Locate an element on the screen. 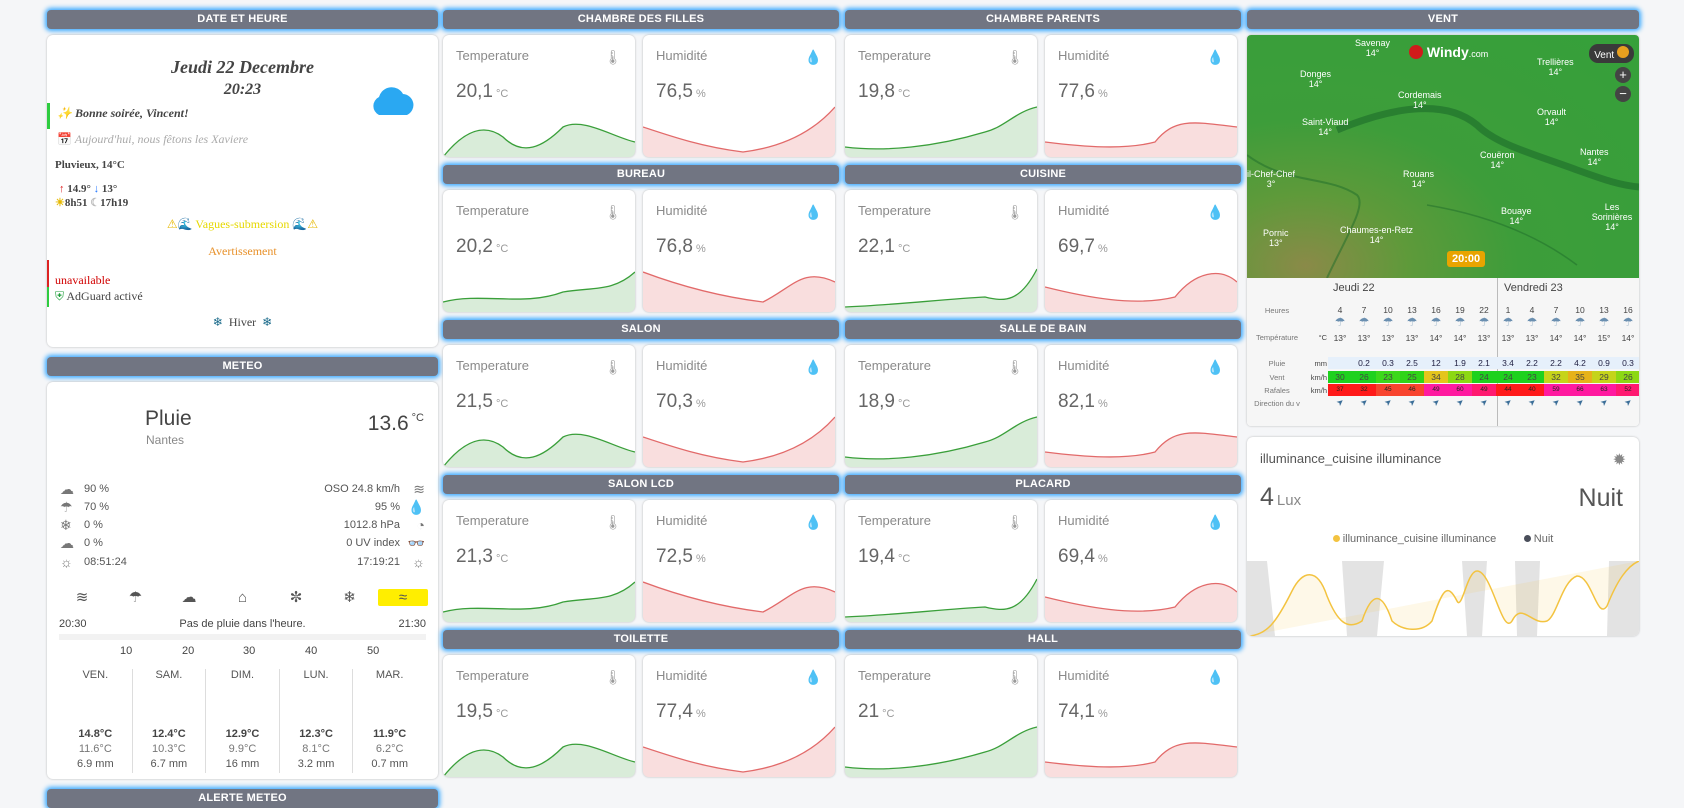 Image resolution: width=1684 pixels, height=808 pixels. windy-logo: Windy.com is located at coordinates (1448, 52).